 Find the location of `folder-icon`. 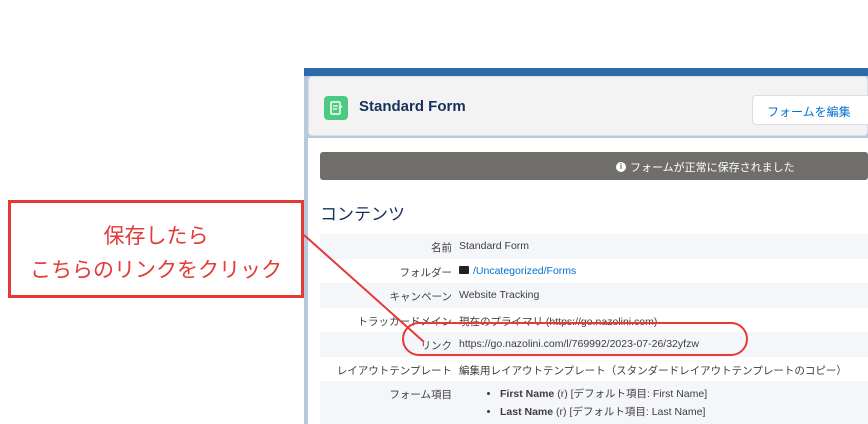

folder-icon is located at coordinates (464, 269).